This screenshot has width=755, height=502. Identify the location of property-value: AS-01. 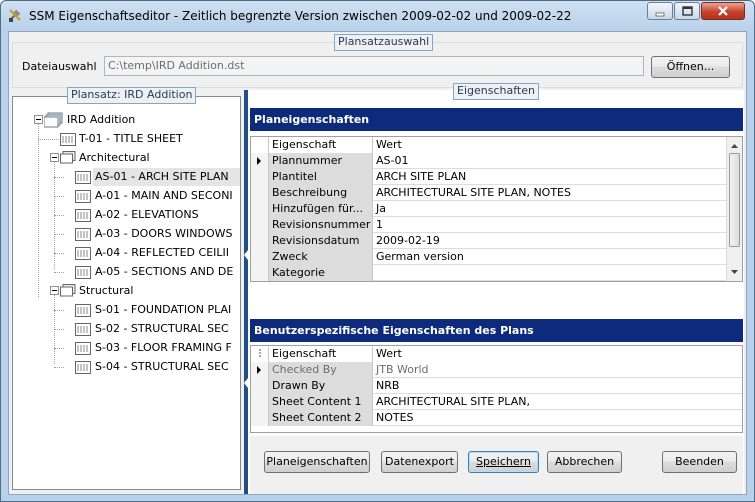
(549, 161).